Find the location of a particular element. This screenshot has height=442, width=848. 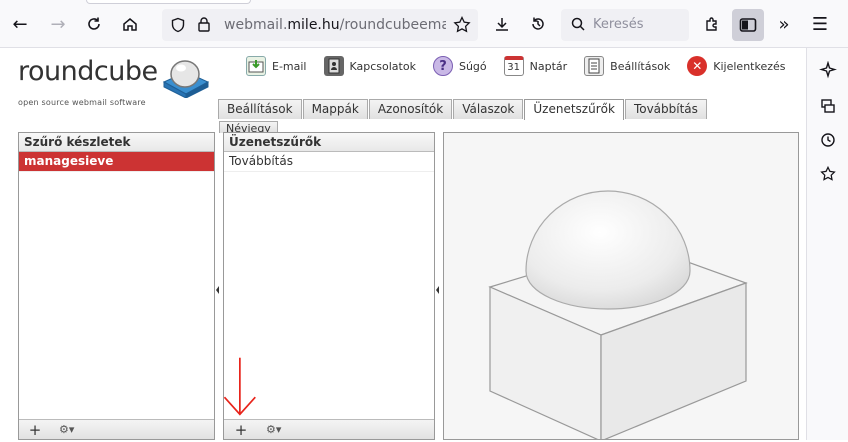

tab-filters: Üzenetszűrők is located at coordinates (574, 109).